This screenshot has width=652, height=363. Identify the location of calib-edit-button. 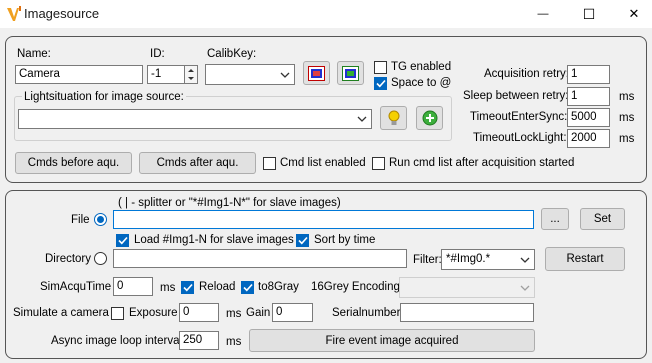
(316, 73).